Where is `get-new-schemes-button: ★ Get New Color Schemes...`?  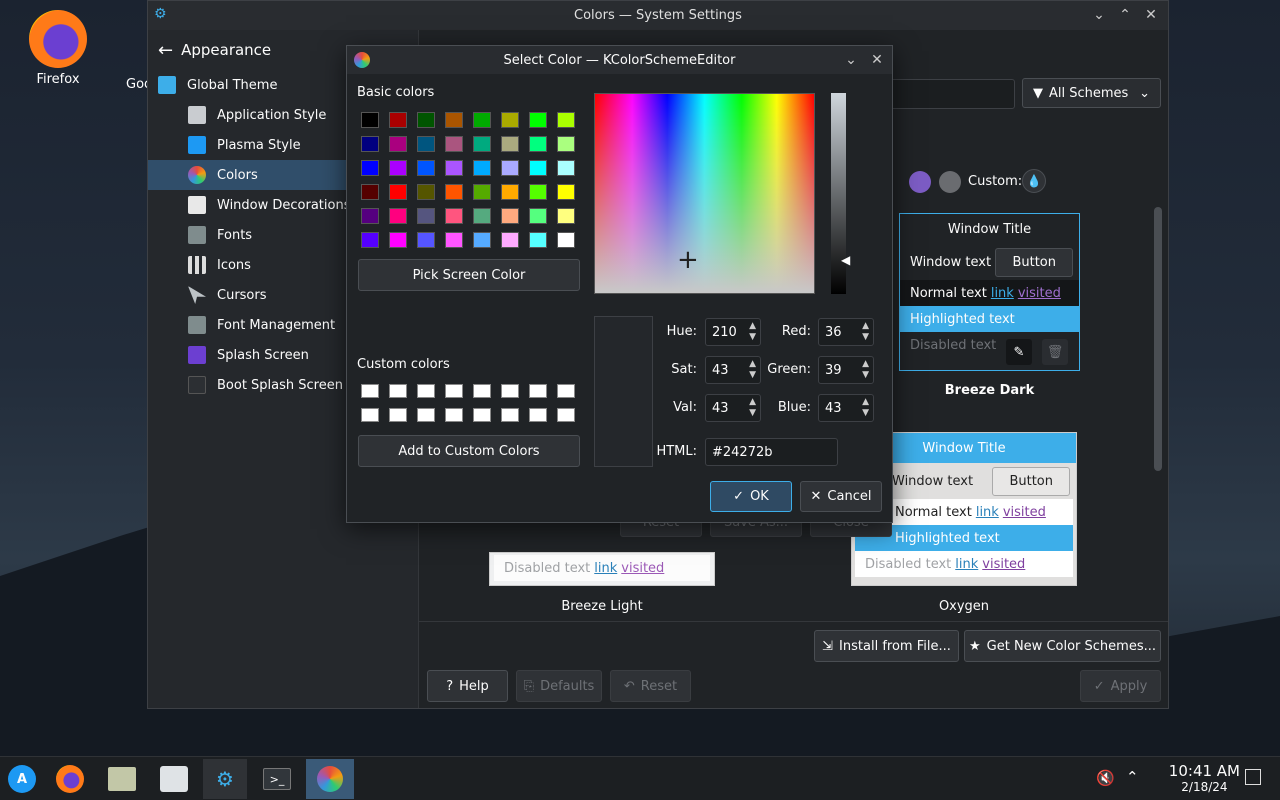
get-new-schemes-button: ★ Get New Color Schemes... is located at coordinates (1062, 646).